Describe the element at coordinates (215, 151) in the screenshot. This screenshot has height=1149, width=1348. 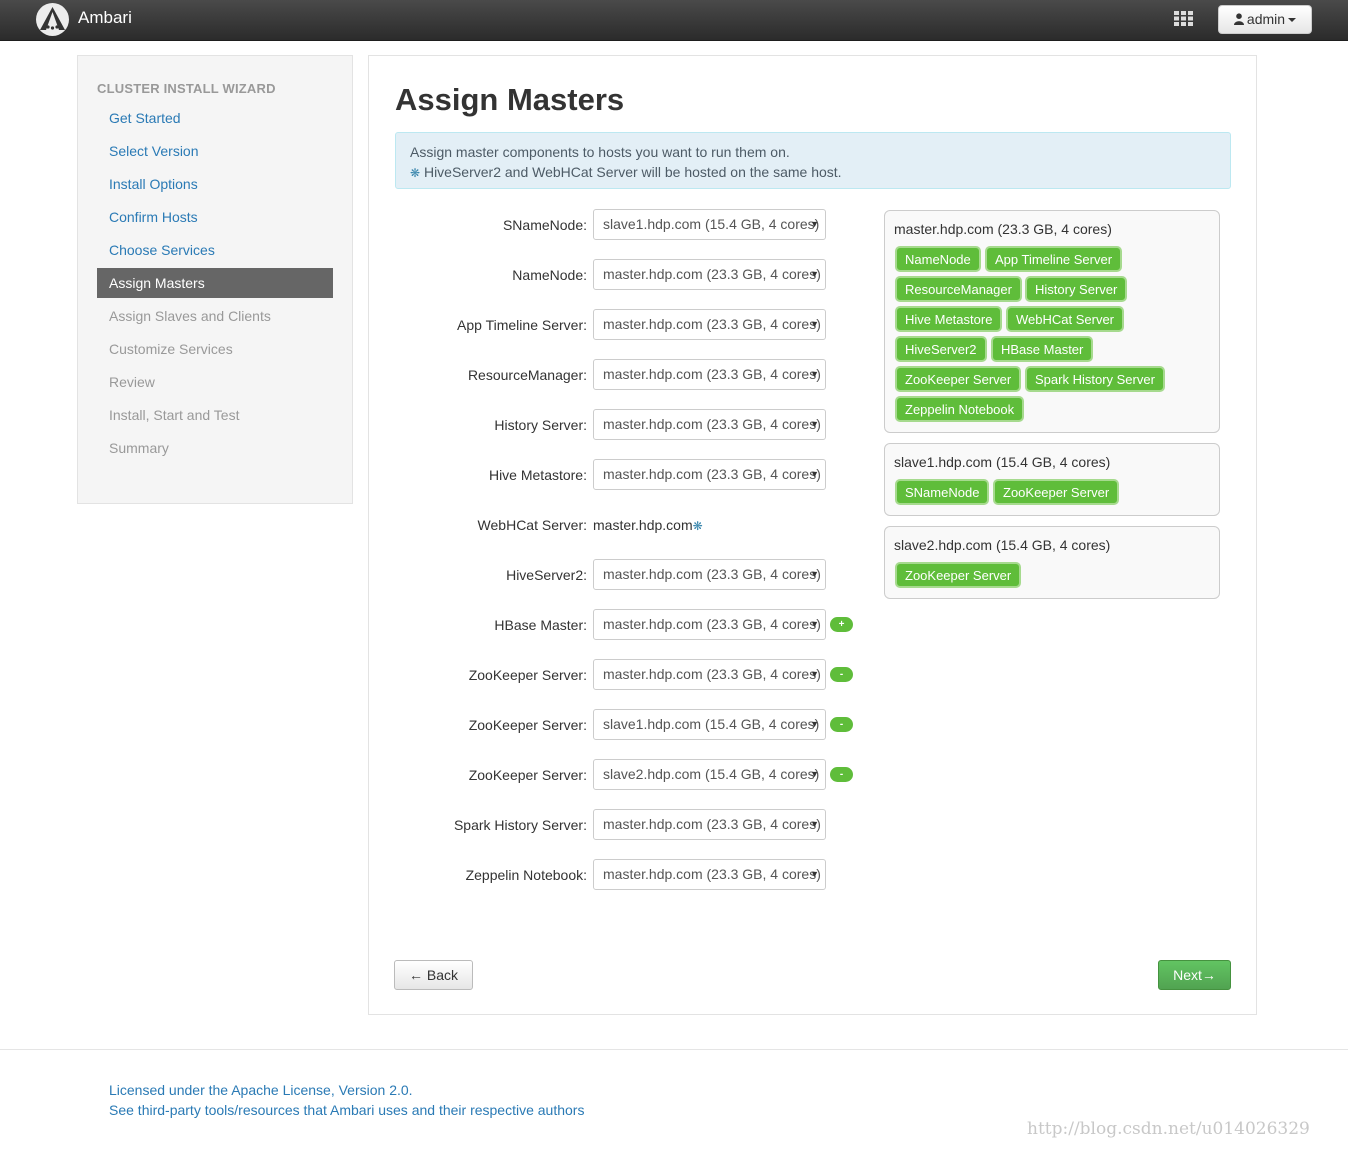
I see `step-select-version: Select Version` at that location.